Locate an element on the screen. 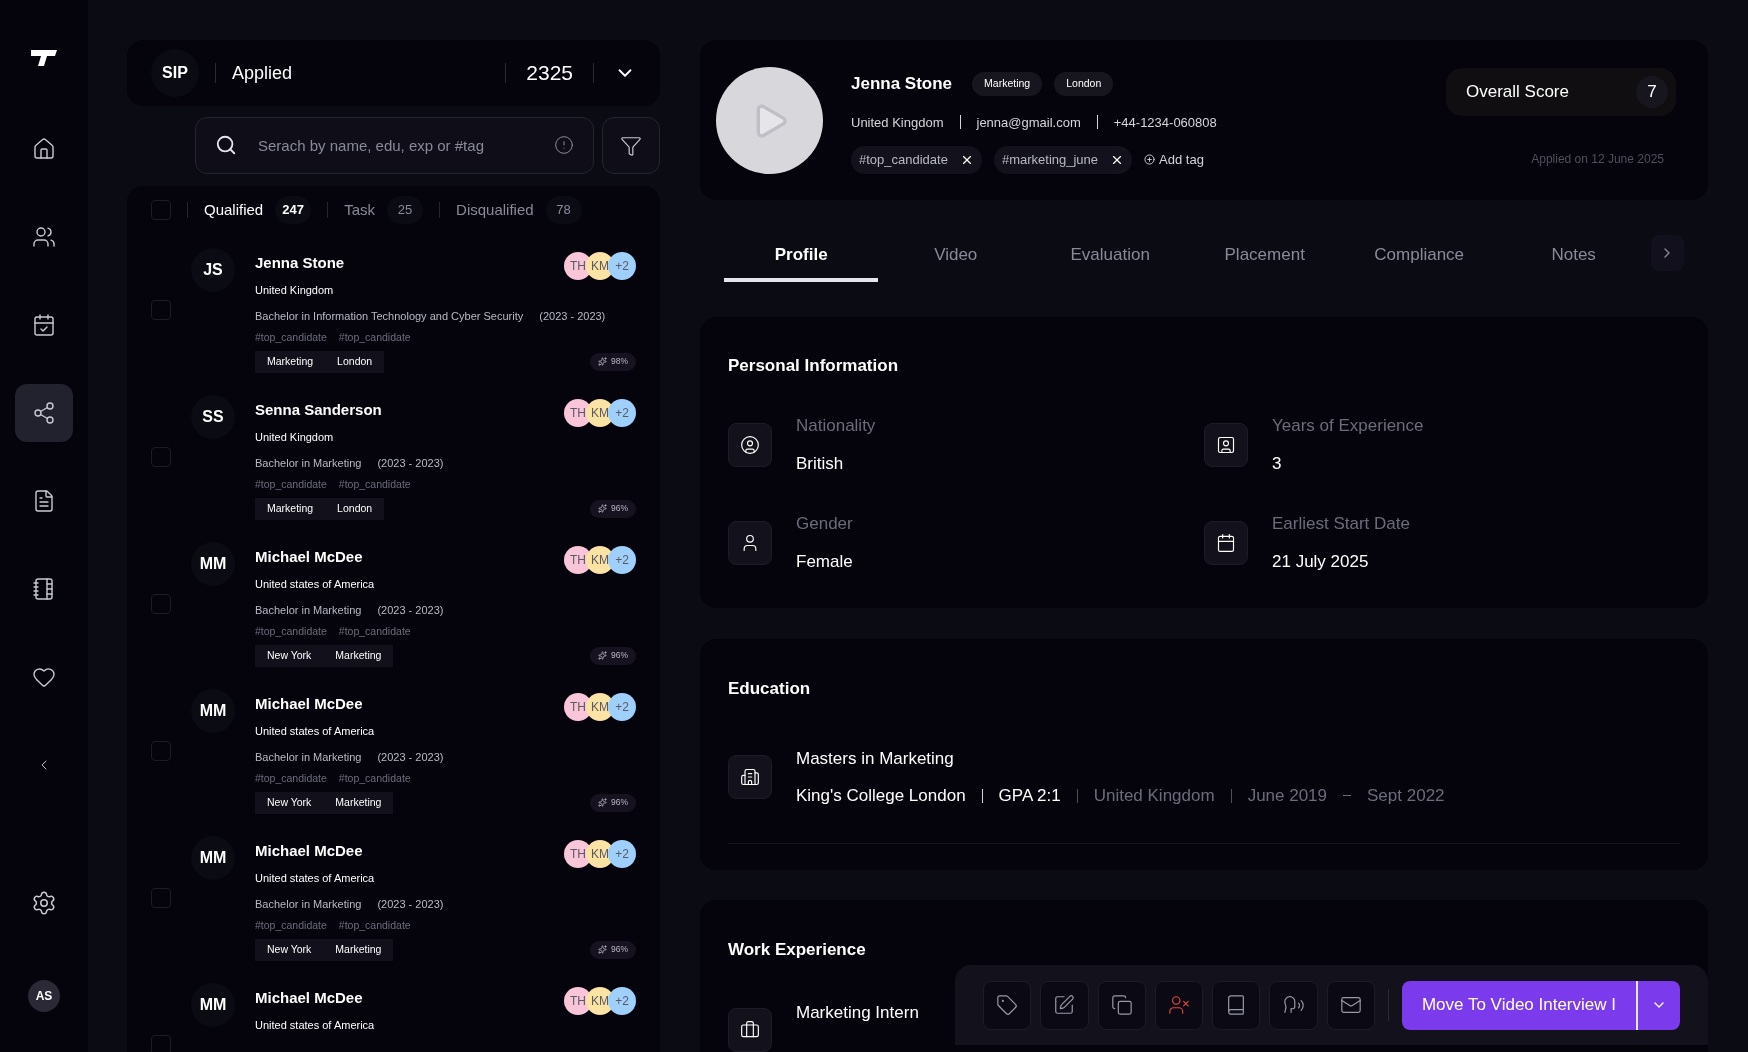 Image resolution: width=1748 pixels, height=1052 pixels. candidate-name: Jenna Stone is located at coordinates (300, 263).